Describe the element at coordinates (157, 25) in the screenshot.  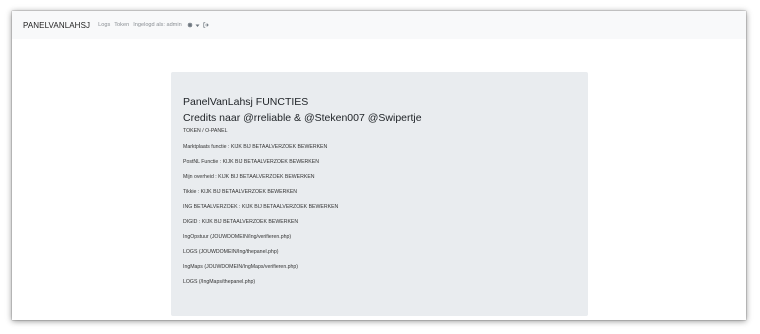
I see `logged-in-user-text: Ingelogd als: admin` at that location.